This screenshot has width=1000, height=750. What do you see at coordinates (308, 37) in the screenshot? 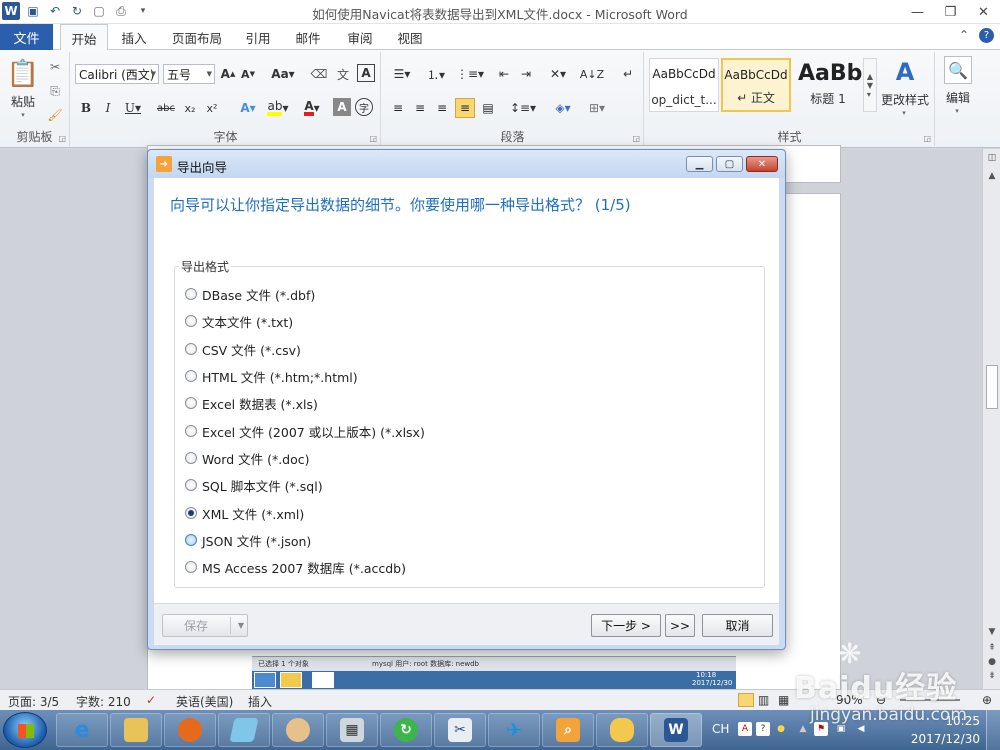
I see `tab-mailings: 邮件` at bounding box center [308, 37].